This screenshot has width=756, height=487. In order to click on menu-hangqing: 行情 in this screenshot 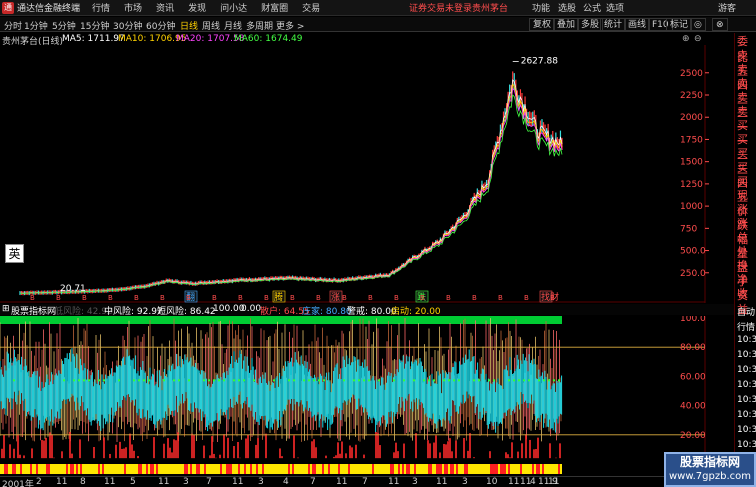, I will do `click(101, 7)`.